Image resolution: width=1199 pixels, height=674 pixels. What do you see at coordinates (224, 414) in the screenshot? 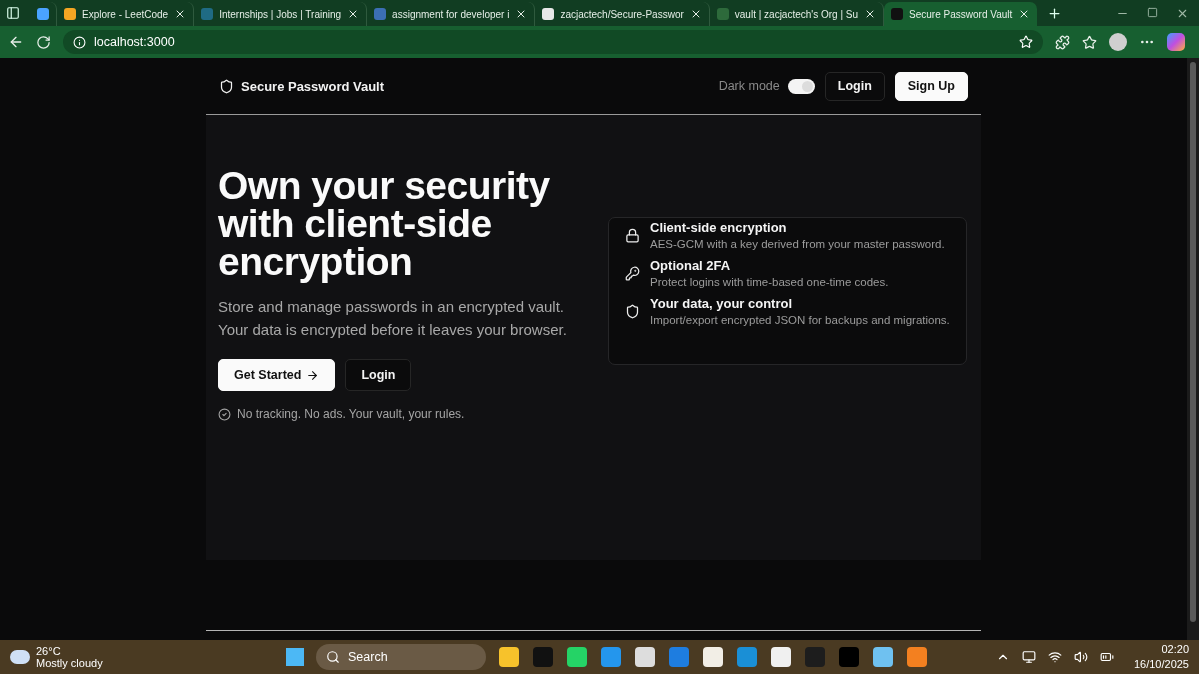
I see `check-circle-icon` at bounding box center [224, 414].